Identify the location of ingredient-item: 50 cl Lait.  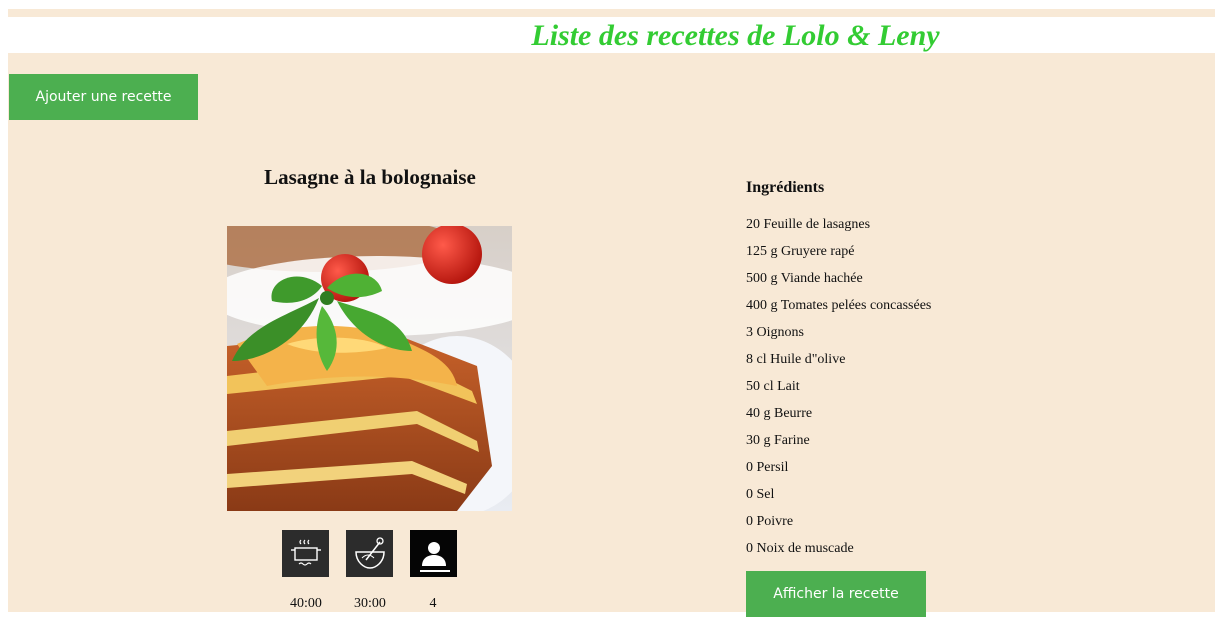
(773, 386).